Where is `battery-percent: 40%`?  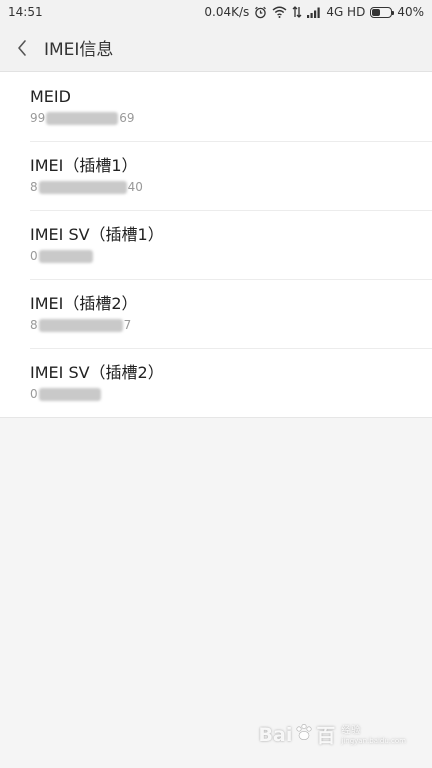
battery-percent: 40% is located at coordinates (410, 12).